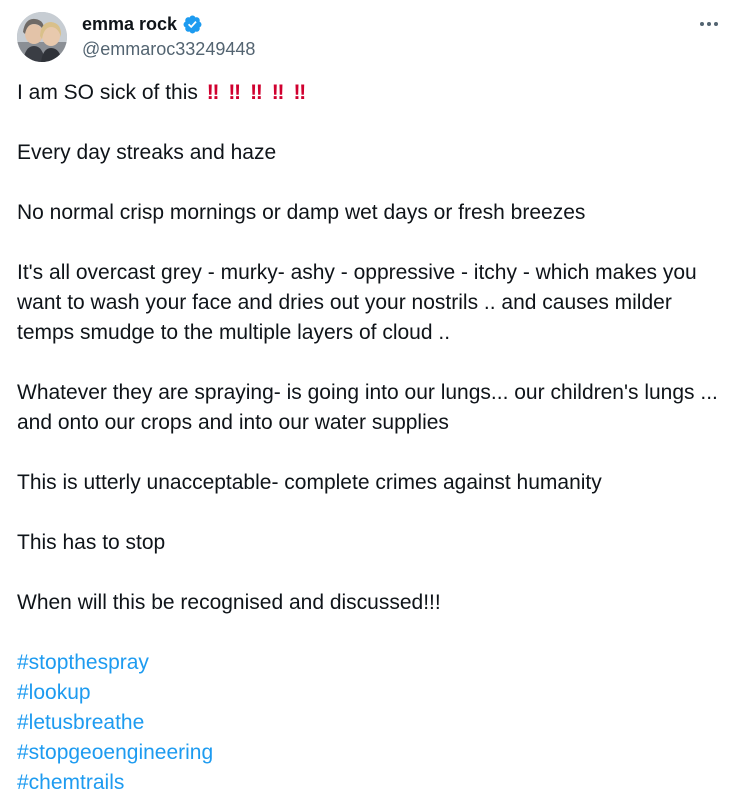  I want to click on name-row: emma rock, so click(142, 24).